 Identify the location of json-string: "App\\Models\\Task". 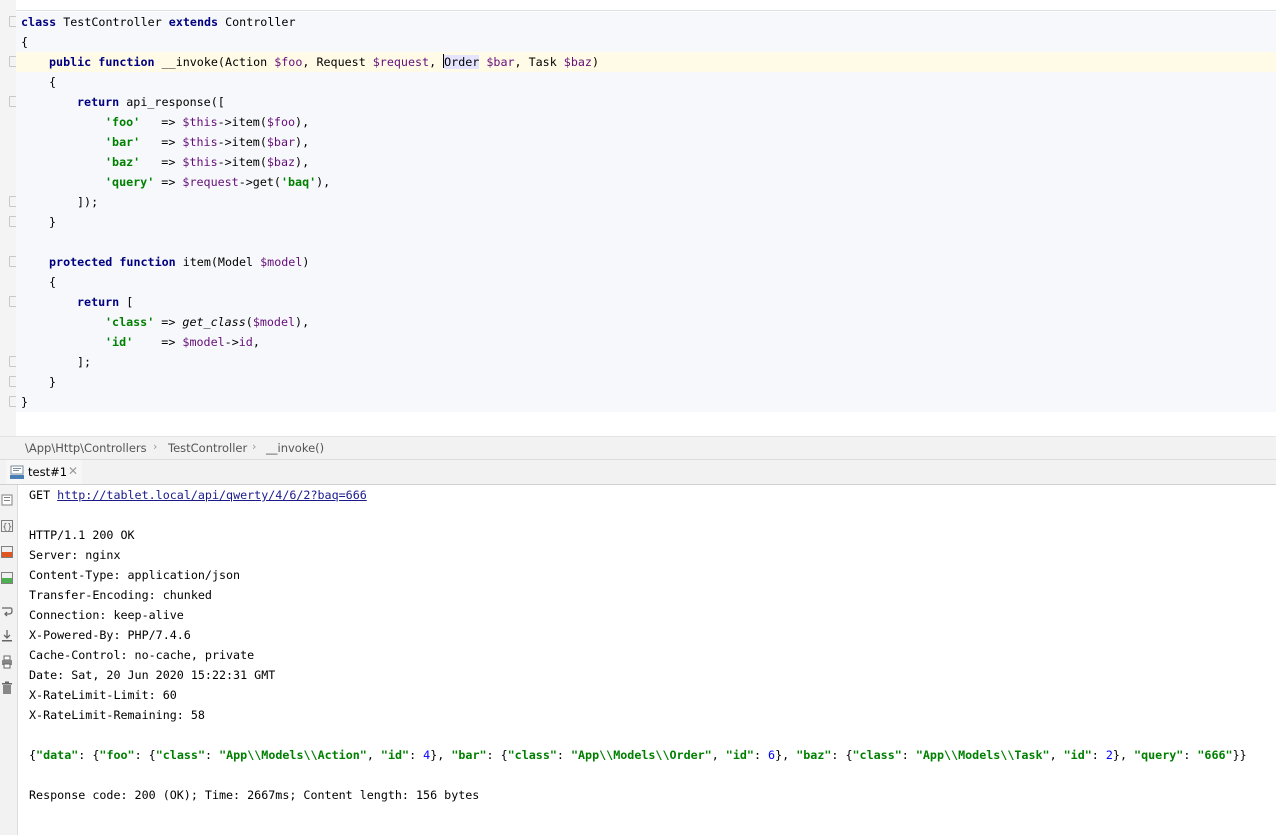
(982, 755).